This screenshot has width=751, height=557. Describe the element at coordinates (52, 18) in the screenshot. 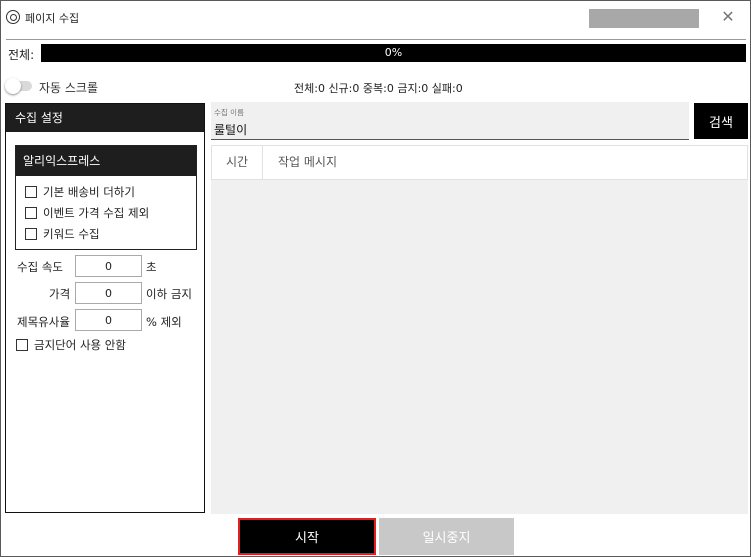

I see `window-title: 페이지 수집` at that location.